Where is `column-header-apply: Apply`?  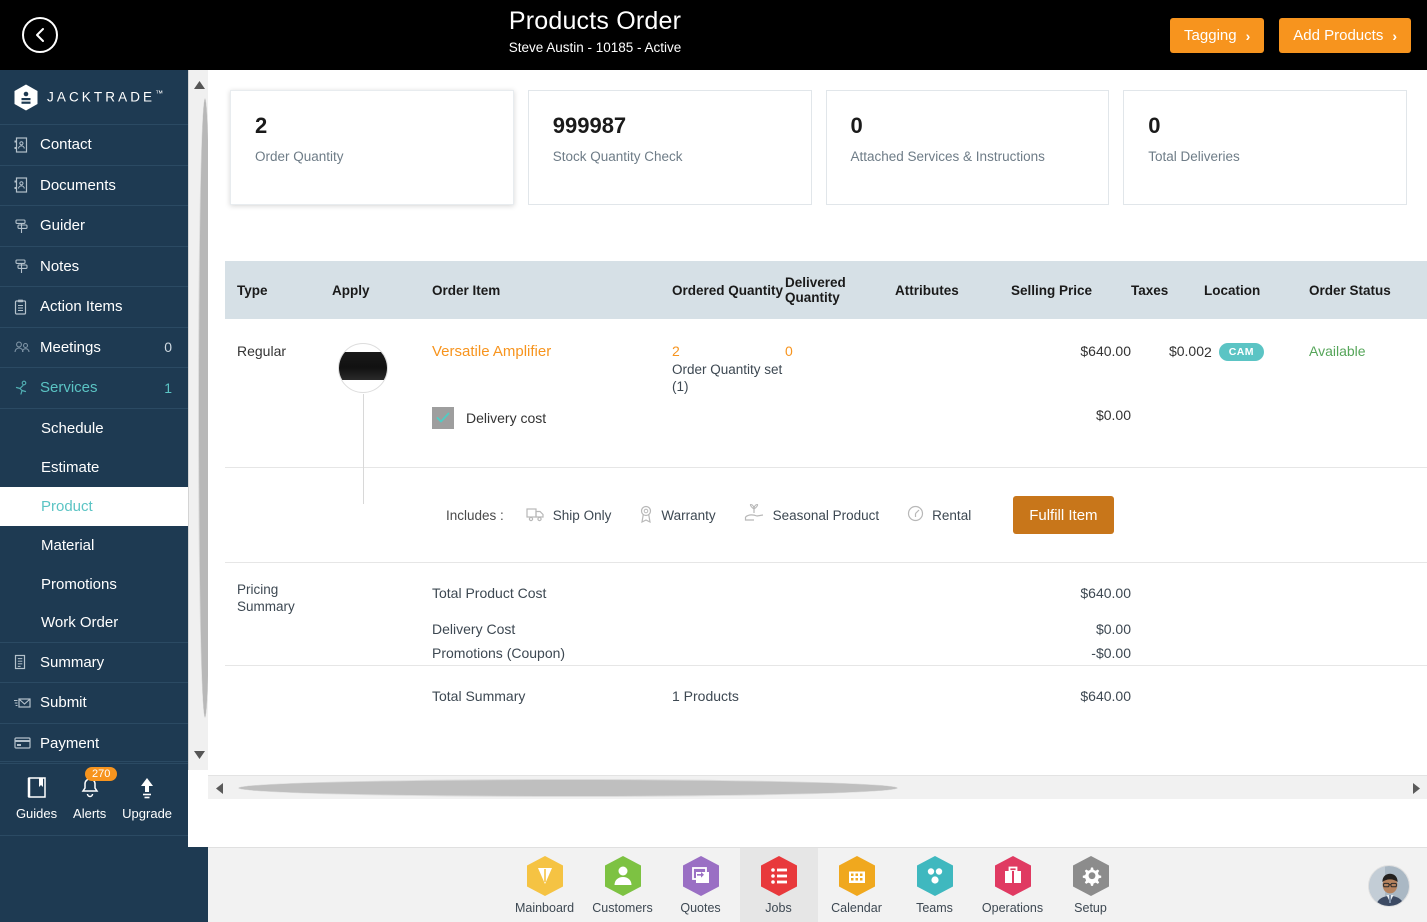 column-header-apply: Apply is located at coordinates (382, 290).